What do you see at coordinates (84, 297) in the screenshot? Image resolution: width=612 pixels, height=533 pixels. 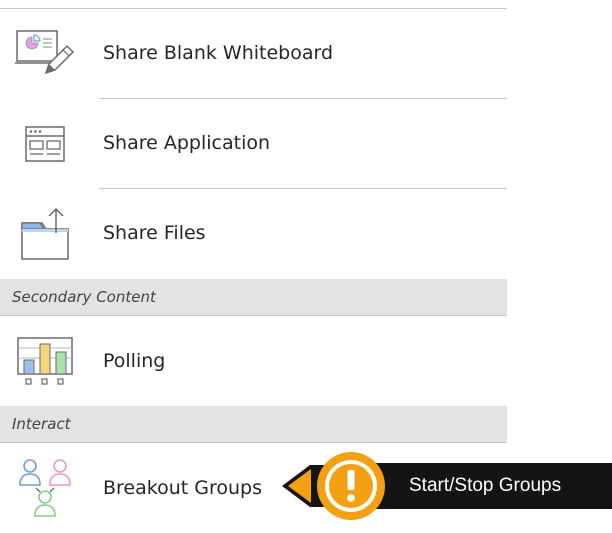 I see `section-header-label: Secondary Content` at bounding box center [84, 297].